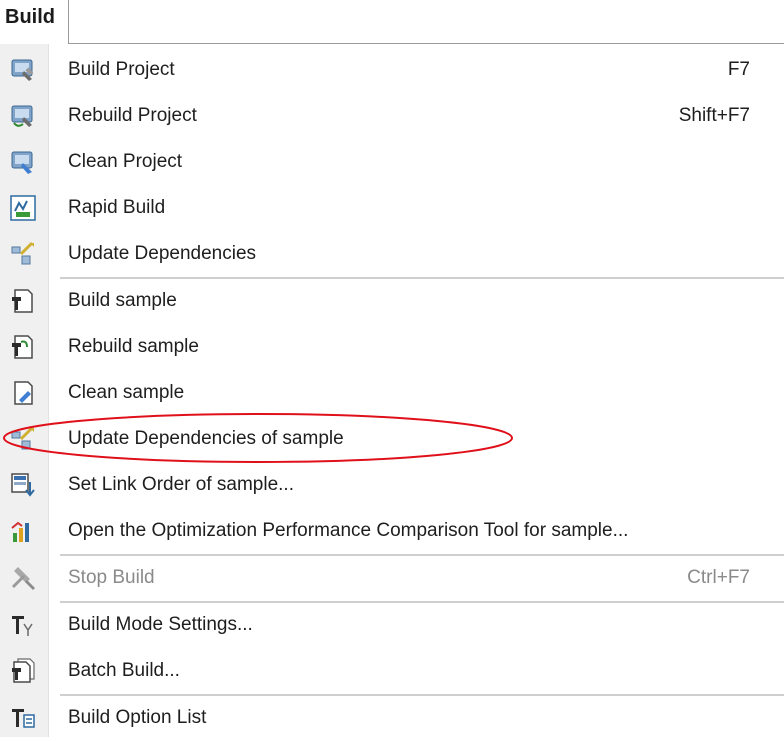  What do you see at coordinates (132, 115) in the screenshot?
I see `menu-item-label: Rebuild Project` at bounding box center [132, 115].